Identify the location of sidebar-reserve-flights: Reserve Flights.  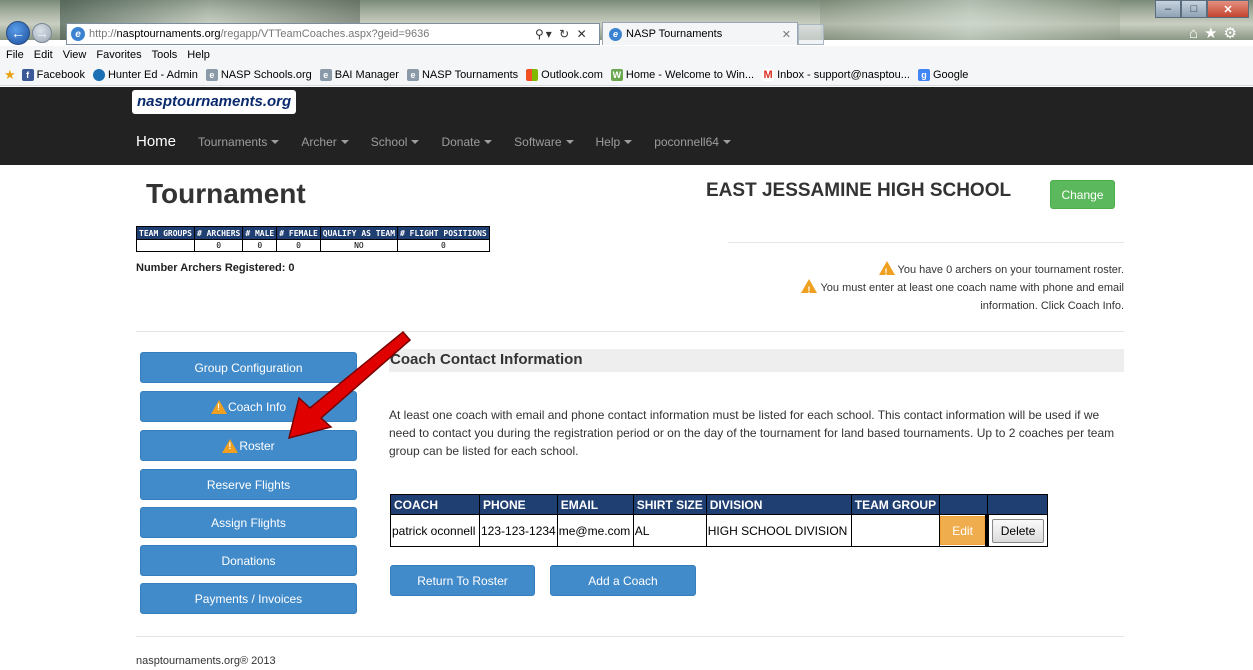
(248, 484).